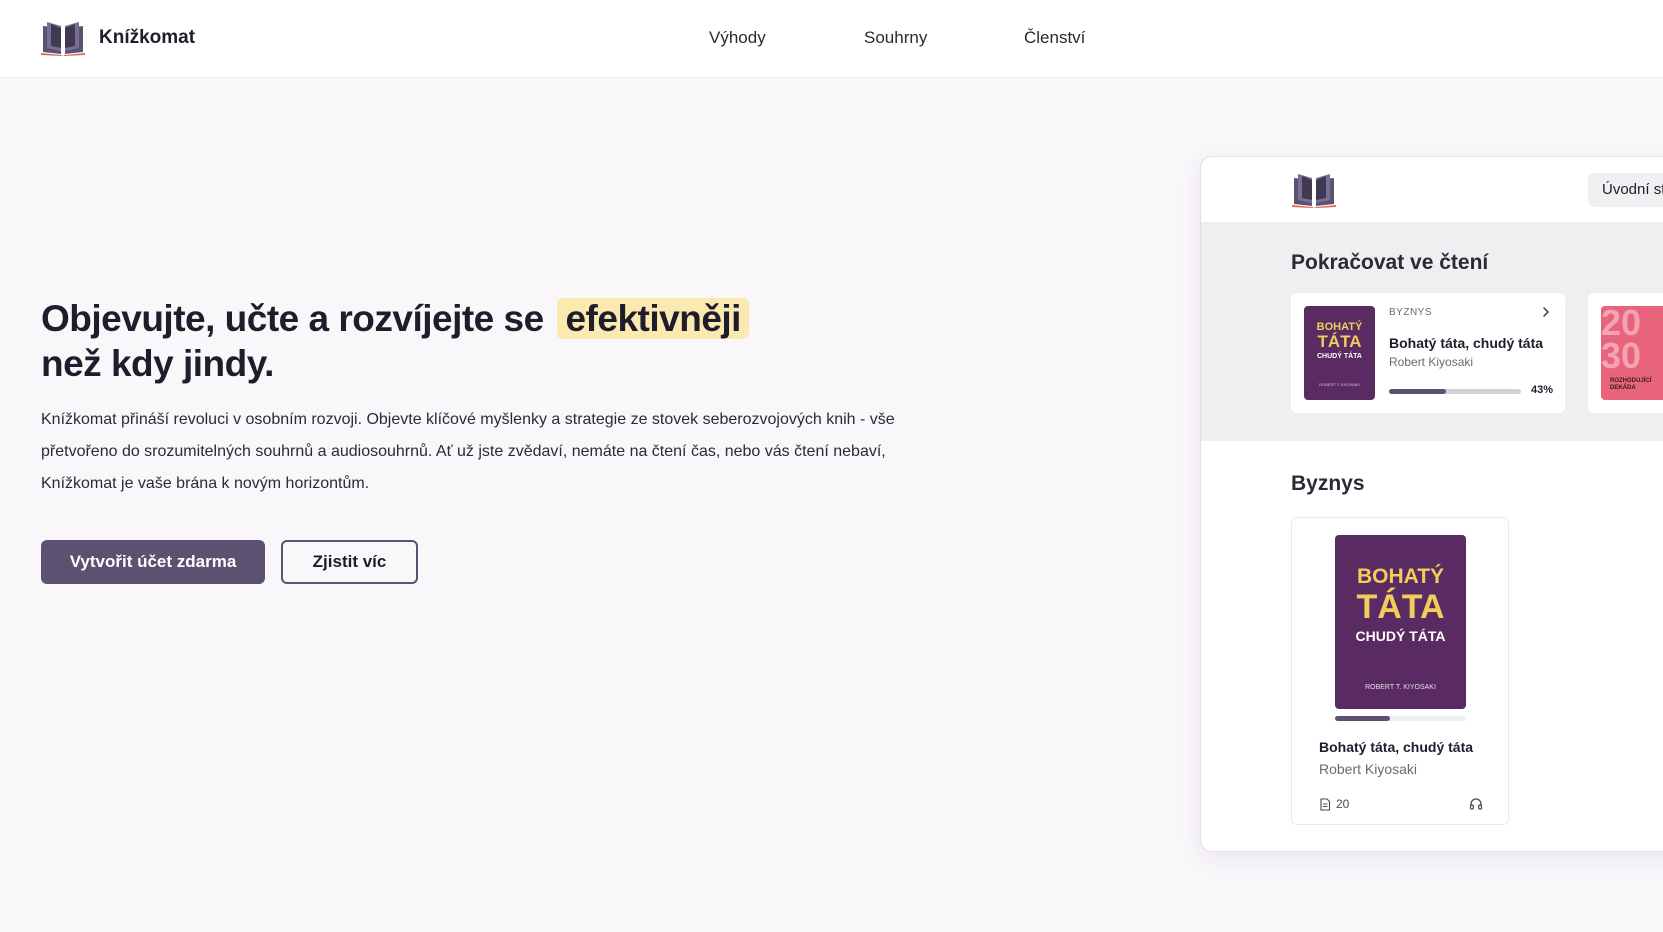  Describe the element at coordinates (147, 37) in the screenshot. I see `brand-name: Knížkomat` at that location.